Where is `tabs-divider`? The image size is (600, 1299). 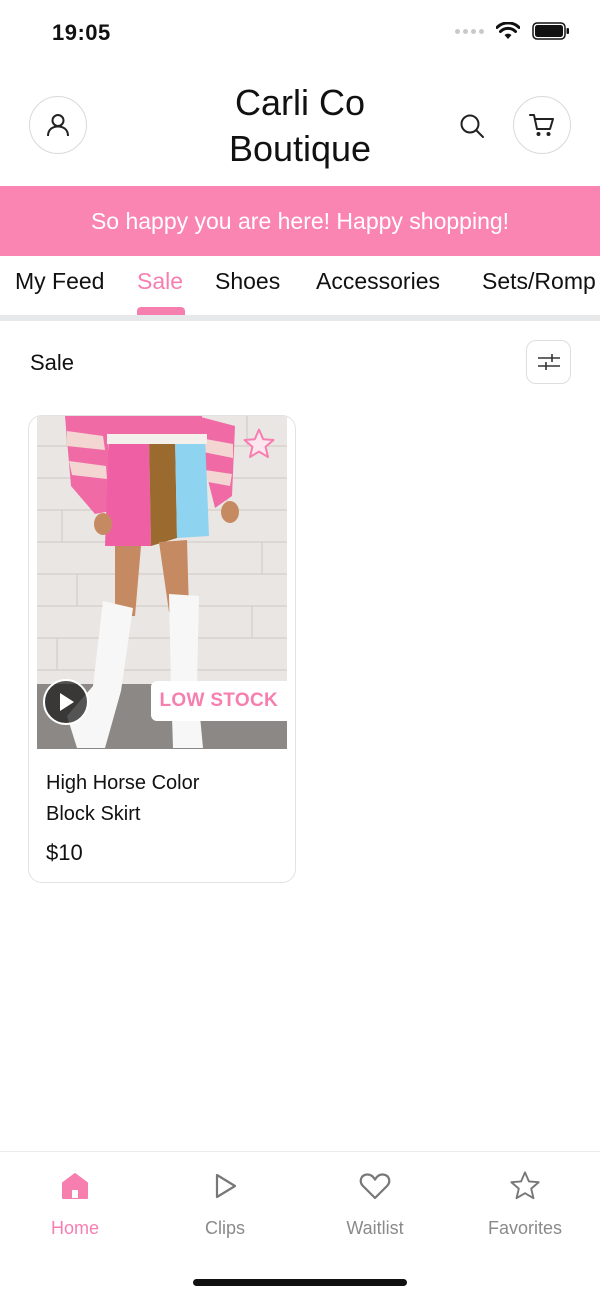
tabs-divider is located at coordinates (300, 318).